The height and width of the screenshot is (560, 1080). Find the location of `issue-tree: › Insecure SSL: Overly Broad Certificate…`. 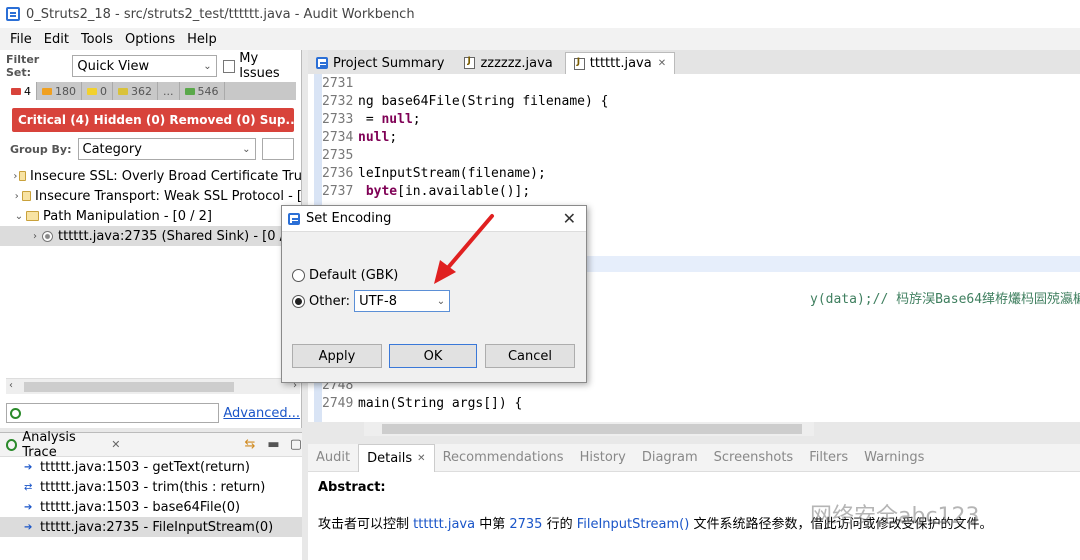

issue-tree: › Insecure SSL: Overly Broad Certificate… is located at coordinates (151, 206).